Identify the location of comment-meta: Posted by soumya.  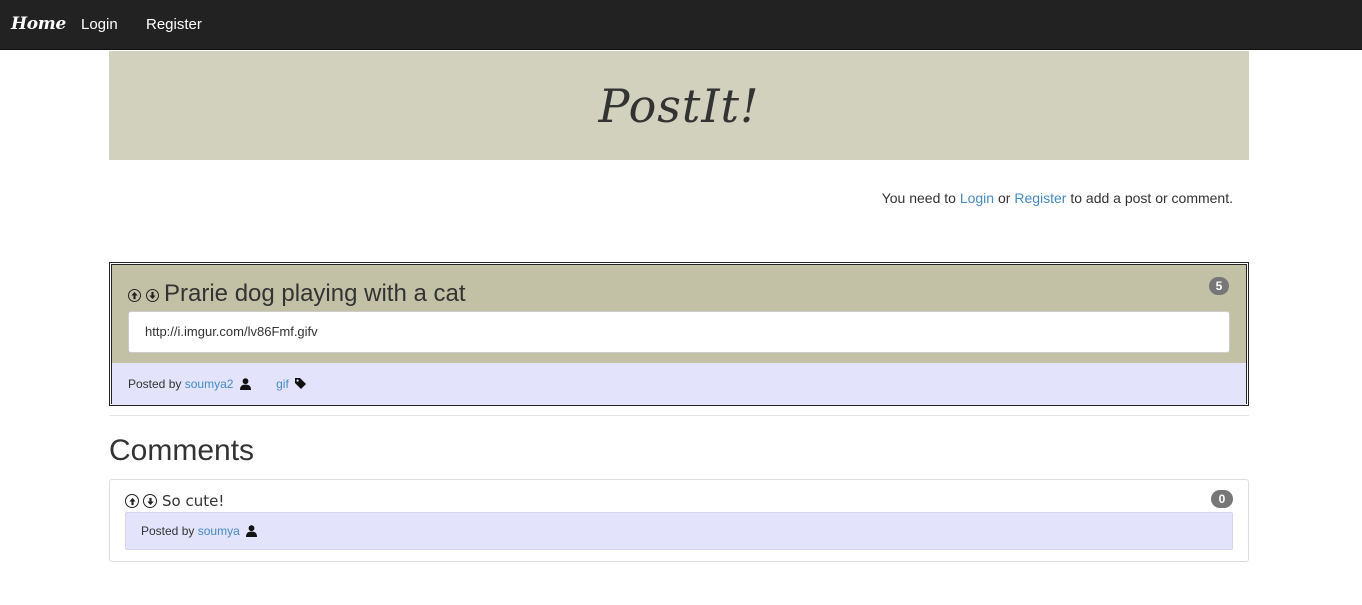
(199, 531).